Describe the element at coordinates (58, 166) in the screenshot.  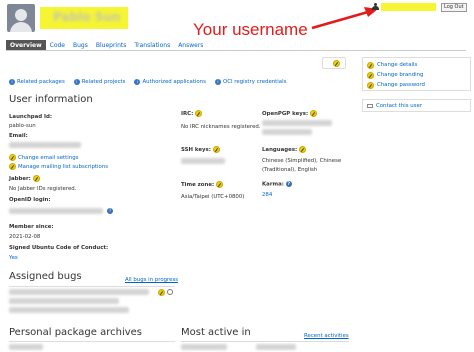
I see `manage-lists-link: Manage mailing list subscriptions` at that location.